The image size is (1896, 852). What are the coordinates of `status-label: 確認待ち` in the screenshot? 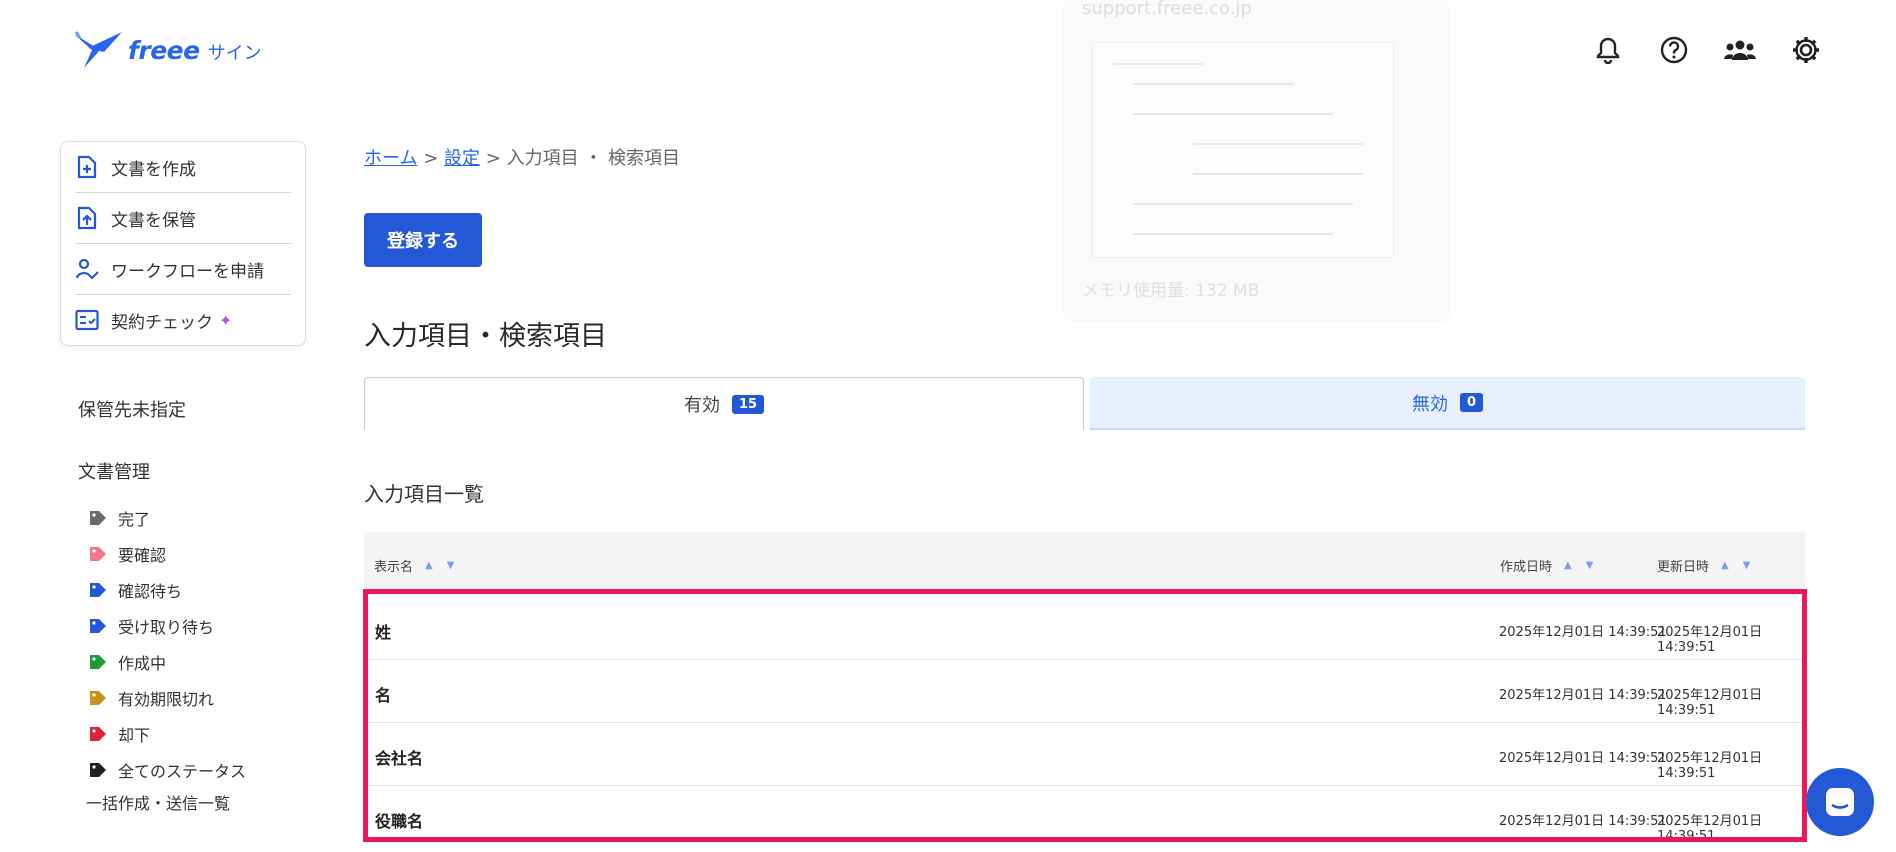 It's located at (150, 591).